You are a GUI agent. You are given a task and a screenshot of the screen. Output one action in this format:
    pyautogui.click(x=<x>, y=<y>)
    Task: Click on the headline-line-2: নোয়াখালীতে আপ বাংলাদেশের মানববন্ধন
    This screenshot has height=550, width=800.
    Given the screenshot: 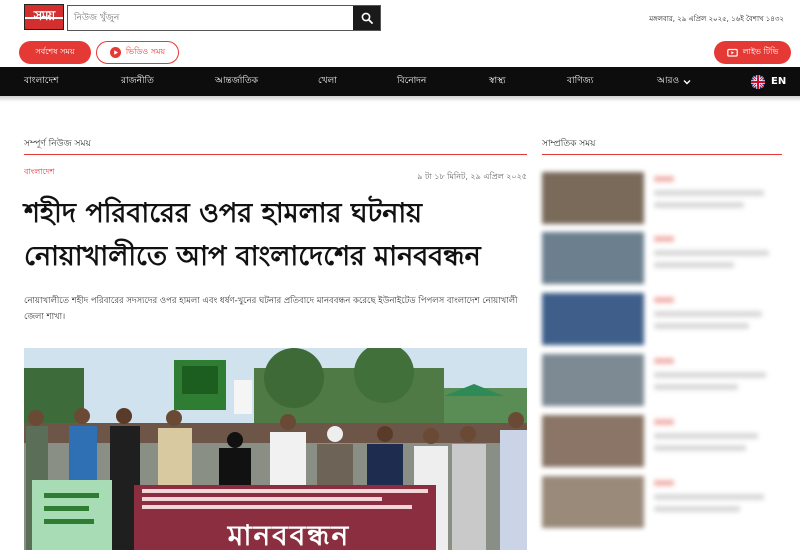 What is the action you would take?
    pyautogui.click(x=252, y=256)
    